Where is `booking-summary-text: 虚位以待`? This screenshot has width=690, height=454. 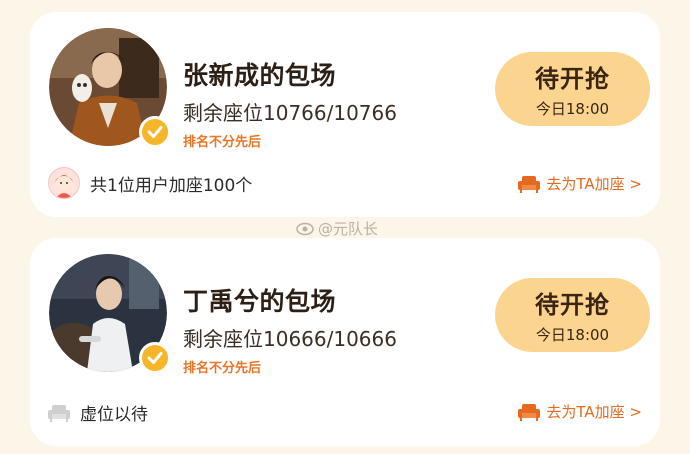 booking-summary-text: 虚位以待 is located at coordinates (114, 415).